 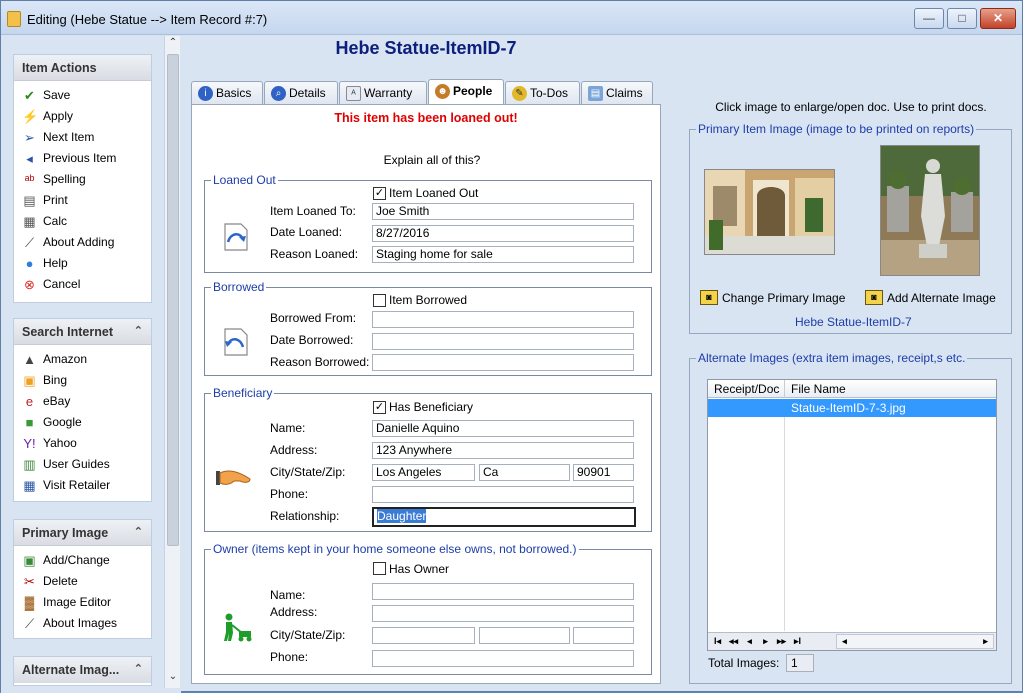 I want to click on sidebar-item-user-guides: ▥ User Guides, so click(x=82, y=464).